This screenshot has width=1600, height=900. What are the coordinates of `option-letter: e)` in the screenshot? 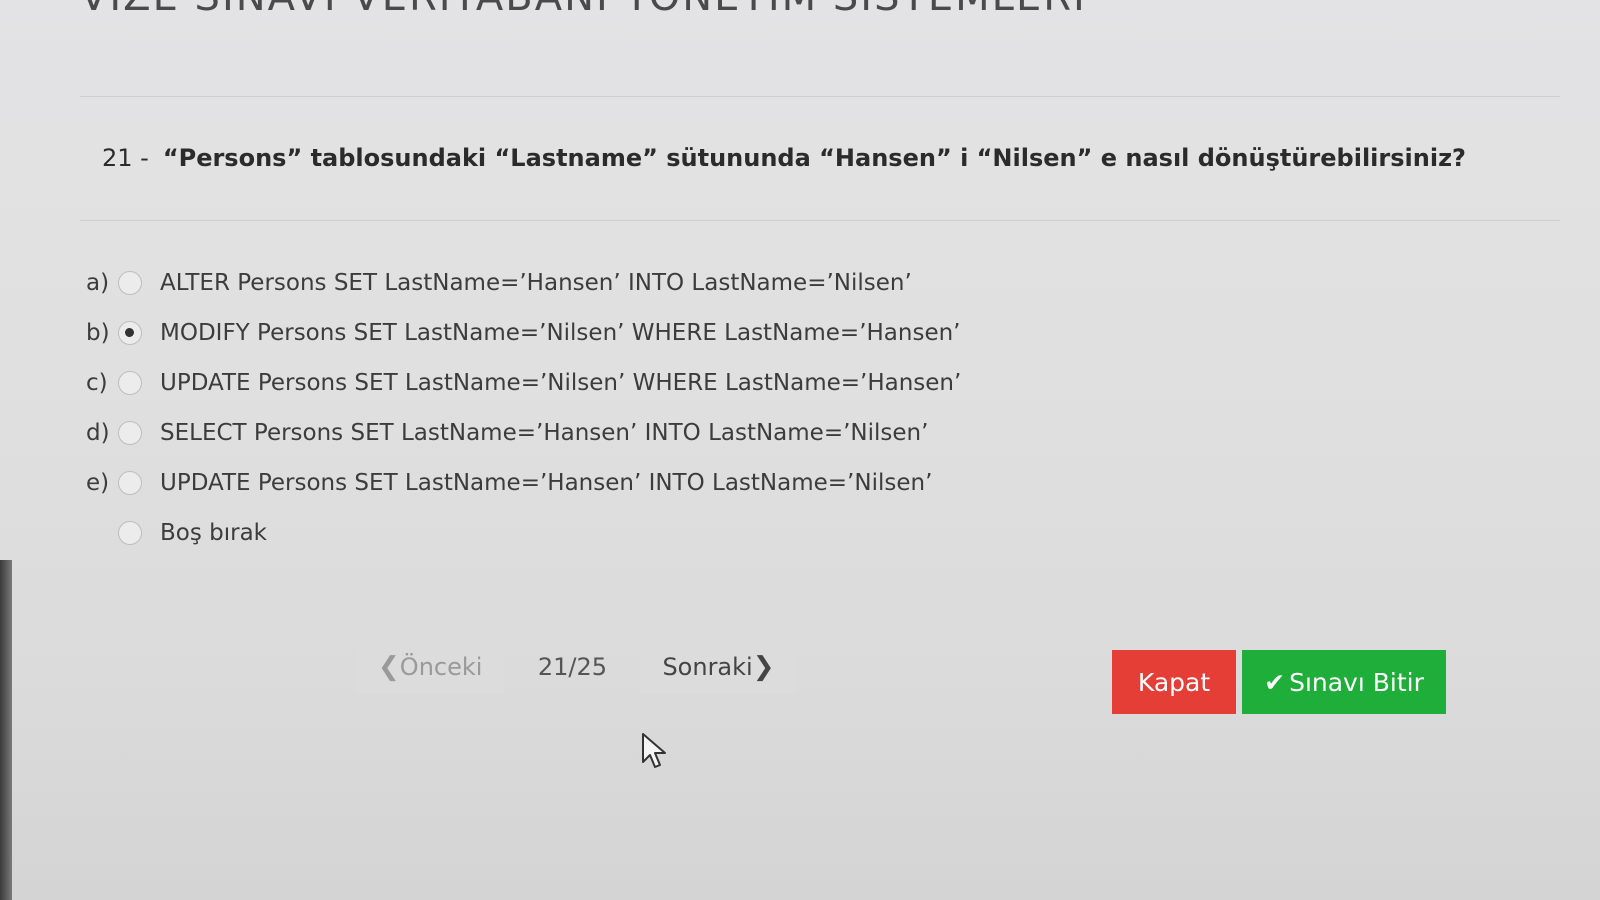 It's located at (98, 483).